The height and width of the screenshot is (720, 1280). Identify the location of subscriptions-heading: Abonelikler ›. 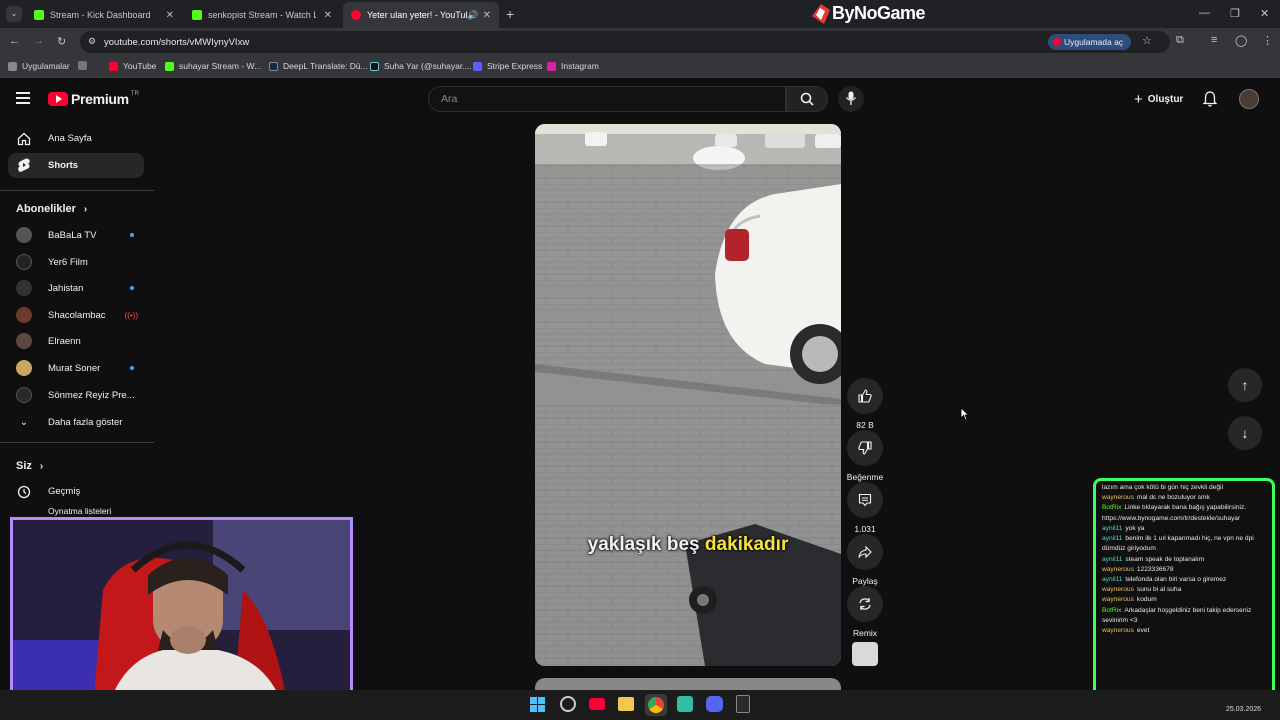
(51, 209).